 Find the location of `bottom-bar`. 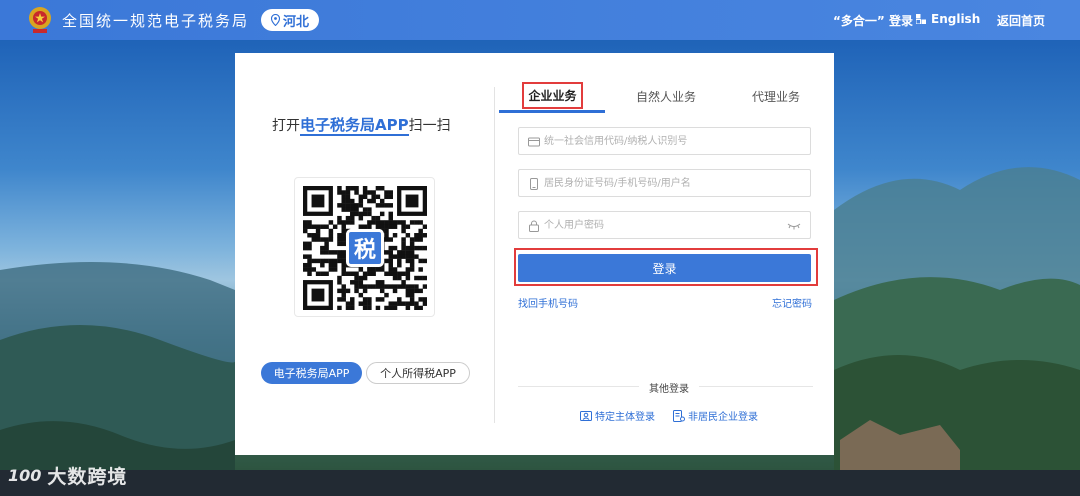

bottom-bar is located at coordinates (540, 483).